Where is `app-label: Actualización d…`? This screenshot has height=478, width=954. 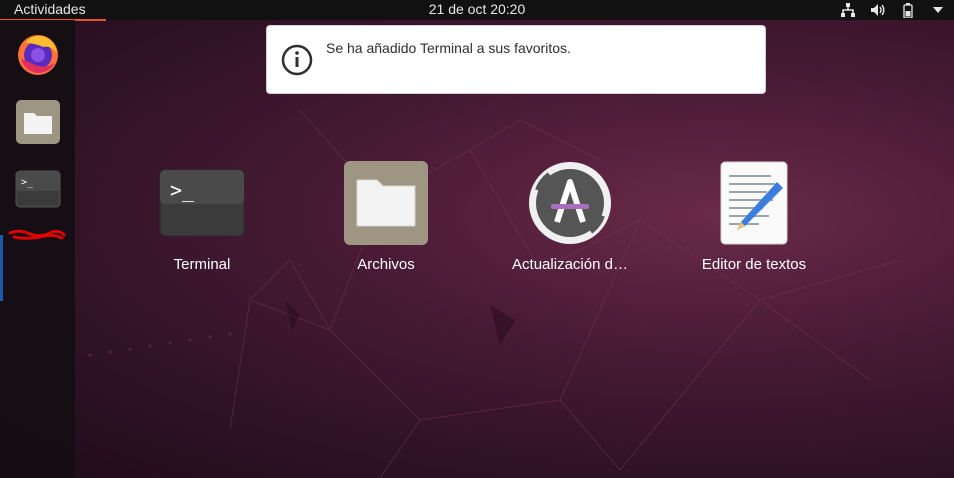
app-label: Actualización d… is located at coordinates (570, 264).